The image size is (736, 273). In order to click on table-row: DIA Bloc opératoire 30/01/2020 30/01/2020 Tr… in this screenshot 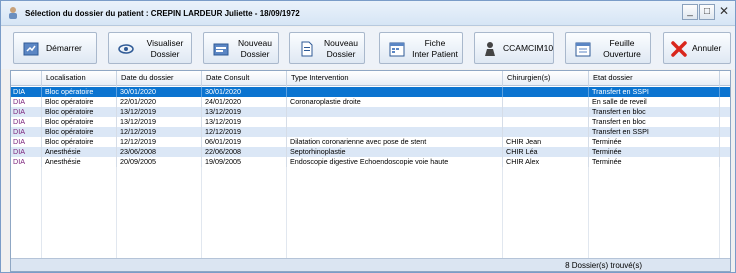, I will do `click(370, 92)`.